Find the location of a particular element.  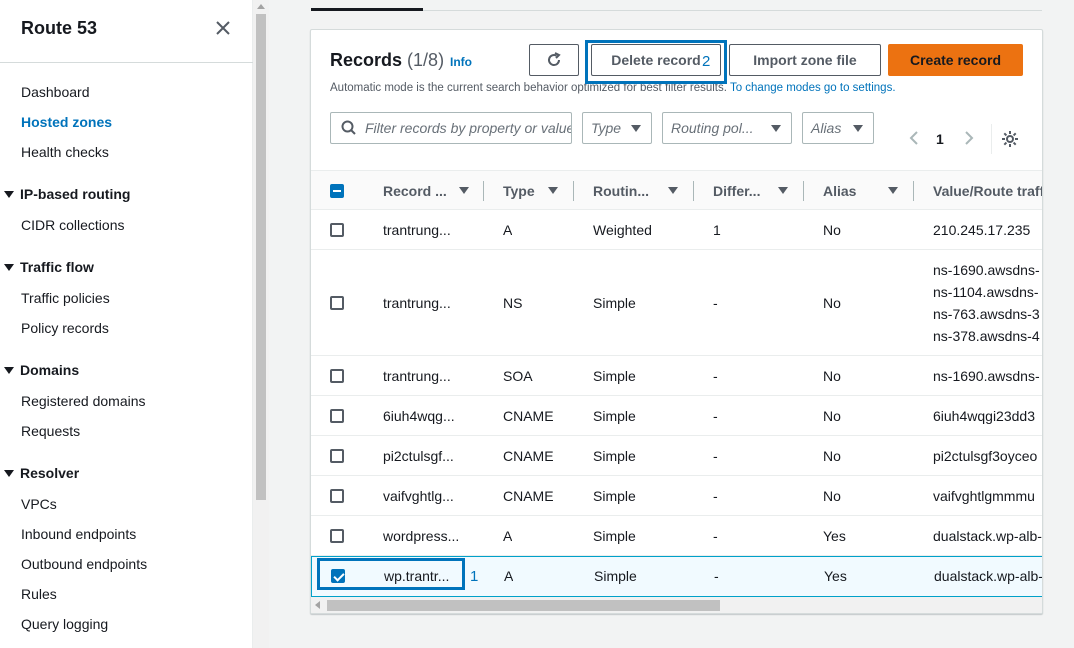

alias-filter: Alias is located at coordinates (838, 128).